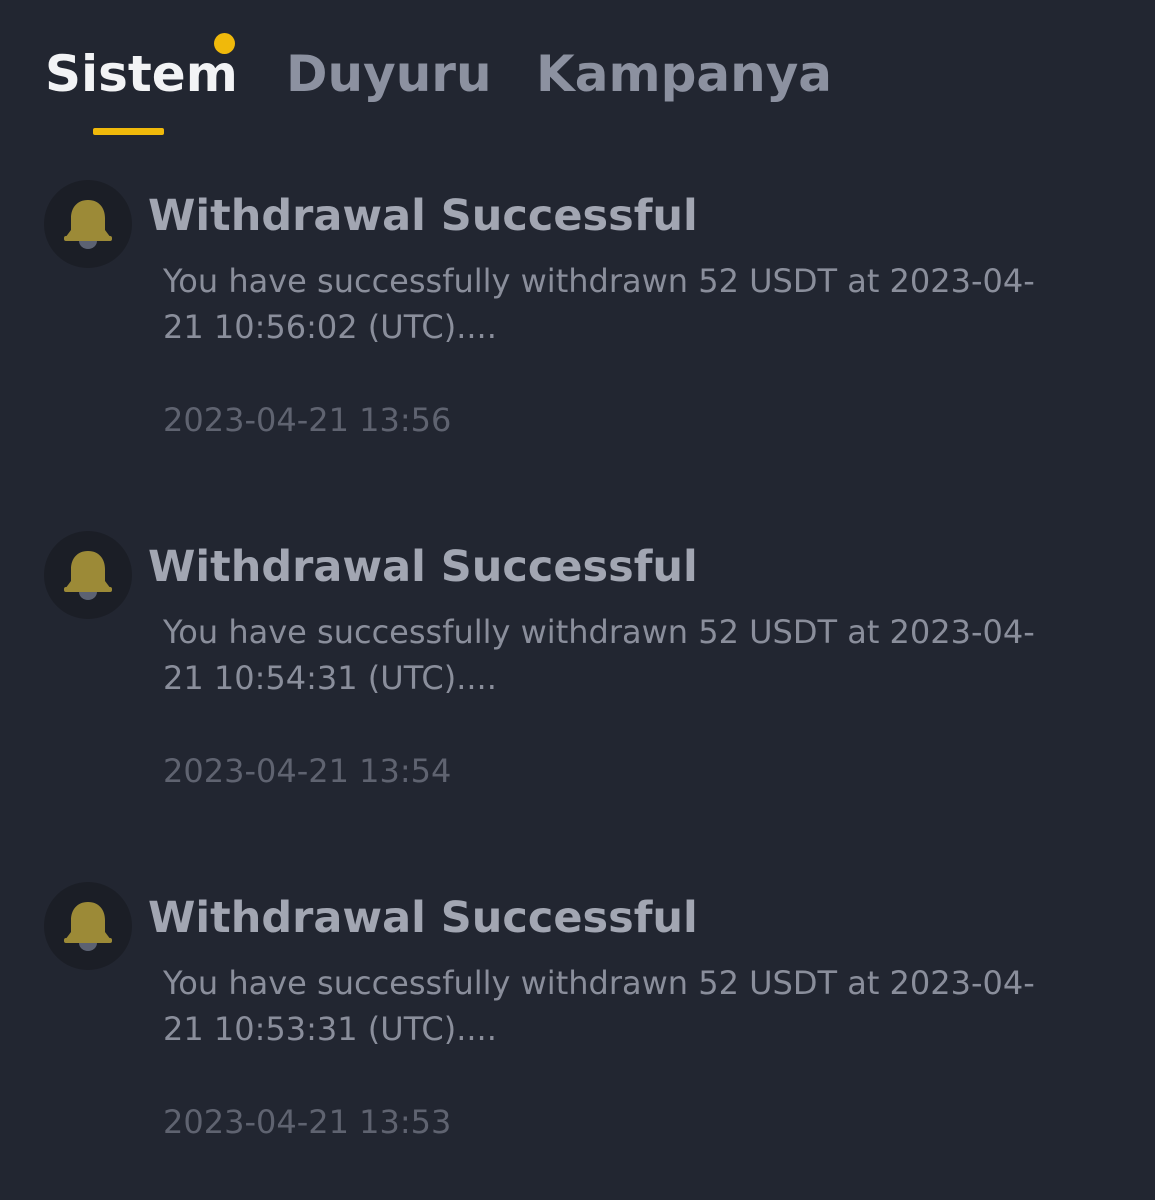 The width and height of the screenshot is (1155, 1200). Describe the element at coordinates (128, 131) in the screenshot. I see `active-tab-indicator` at that location.